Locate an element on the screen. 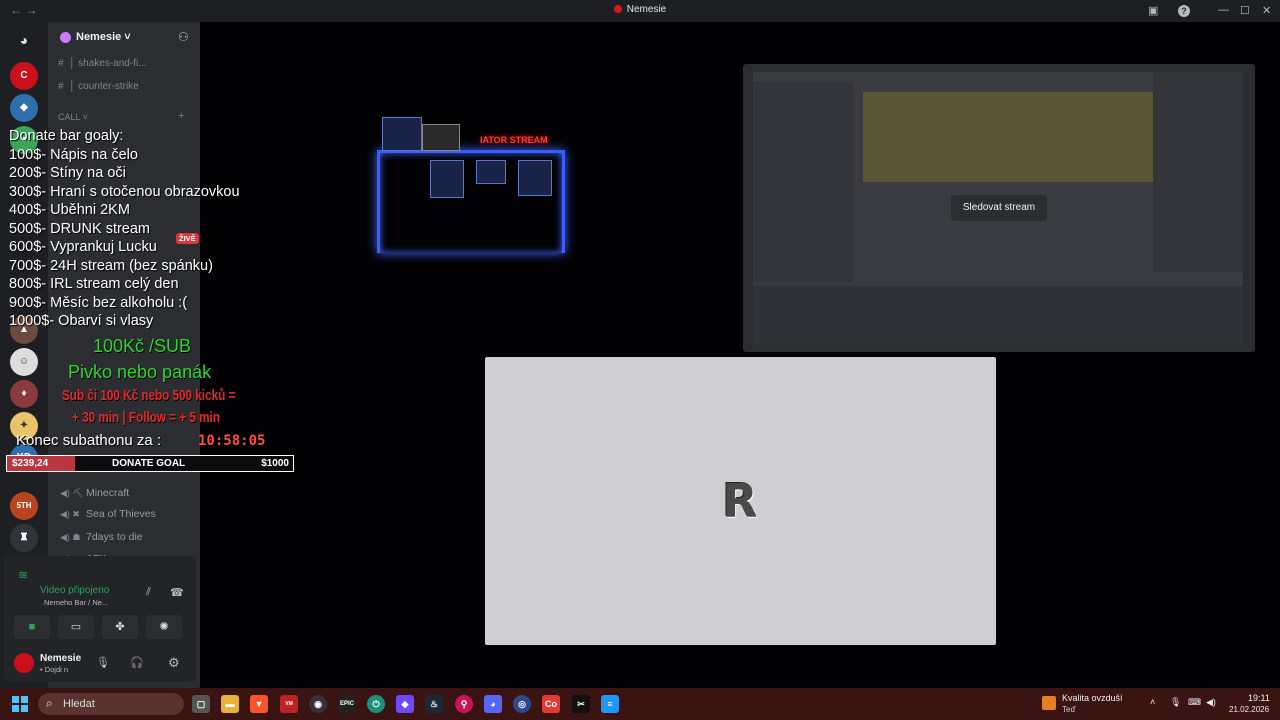 This screenshot has width=1280, height=720. settings-gear-icon: ⚙ is located at coordinates (174, 663).